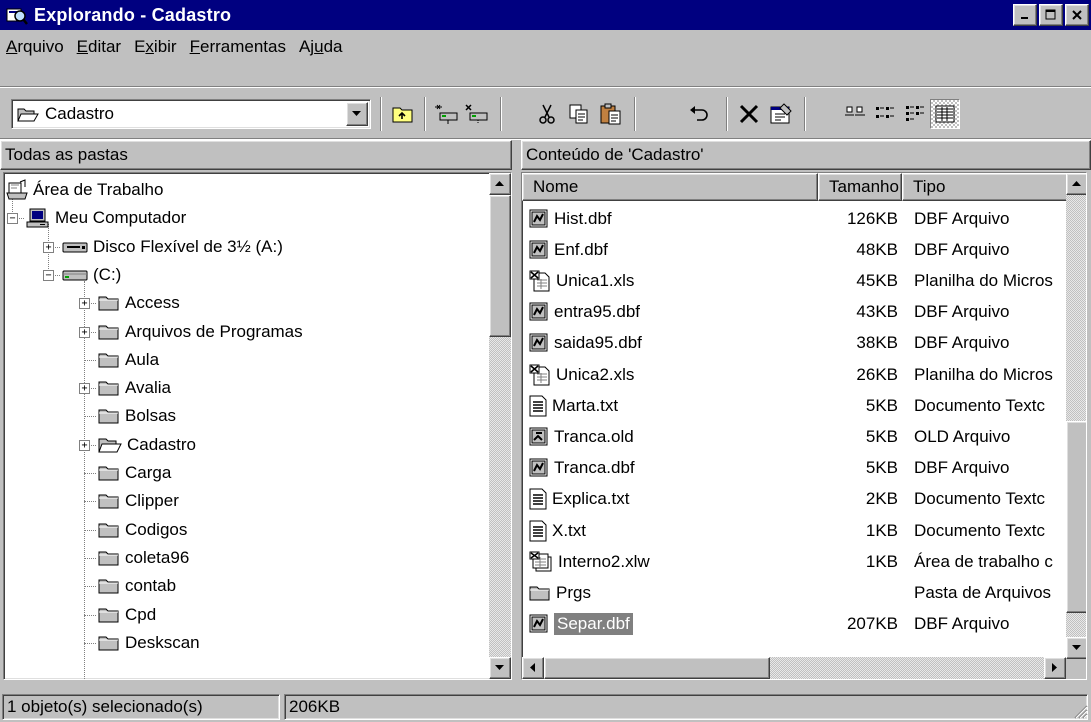 This screenshot has width=1091, height=722. I want to click on tree-vertical-scrollbar, so click(500, 426).